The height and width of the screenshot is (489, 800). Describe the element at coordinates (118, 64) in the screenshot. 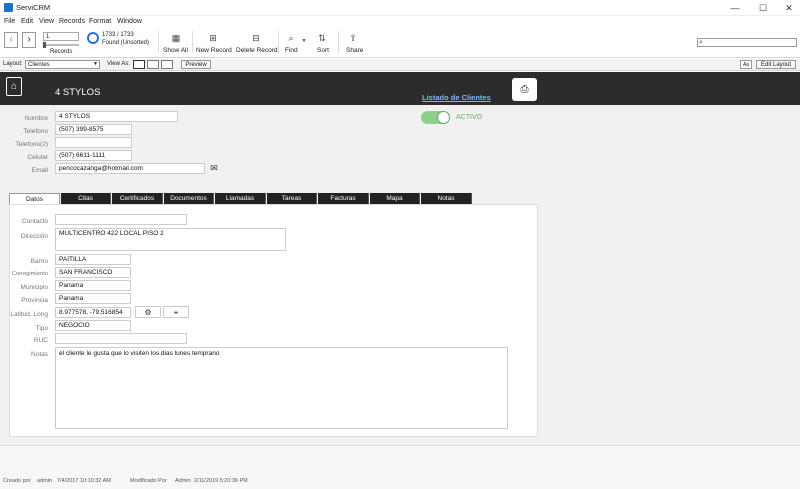

I see `view-as-label: View As:` at that location.